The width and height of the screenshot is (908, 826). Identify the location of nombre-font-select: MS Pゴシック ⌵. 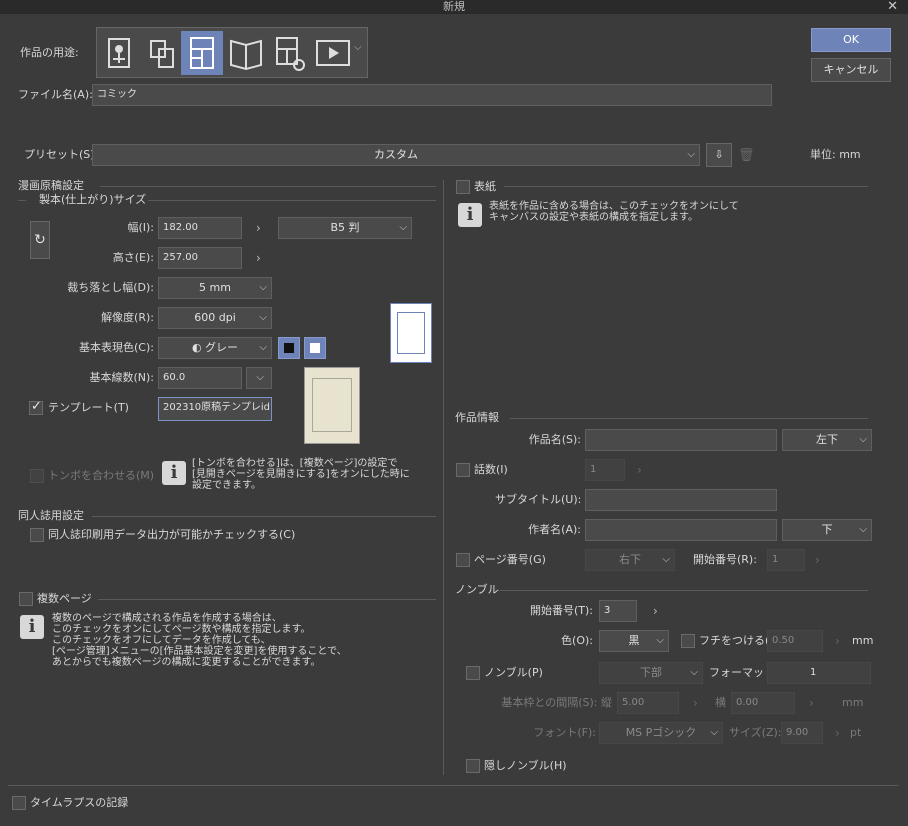
(661, 733).